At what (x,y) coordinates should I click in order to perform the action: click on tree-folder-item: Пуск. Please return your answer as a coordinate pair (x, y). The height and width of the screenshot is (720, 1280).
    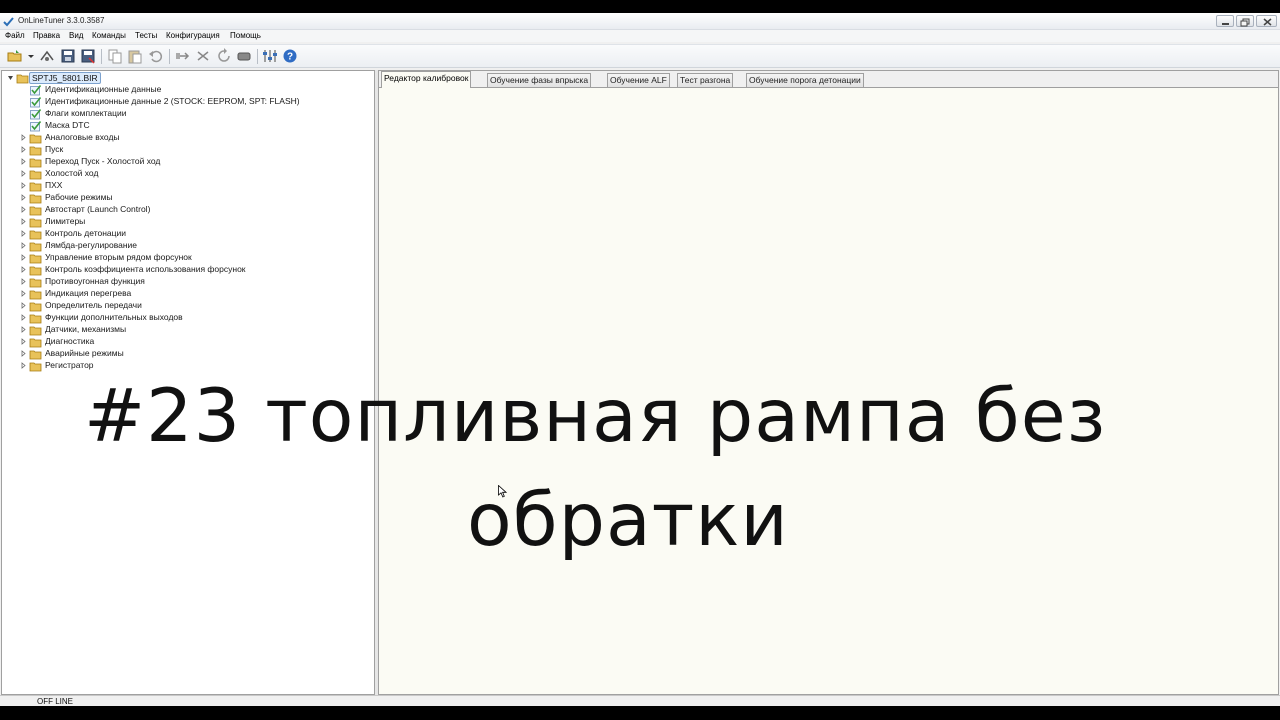
    Looking at the image, I should click on (195, 150).